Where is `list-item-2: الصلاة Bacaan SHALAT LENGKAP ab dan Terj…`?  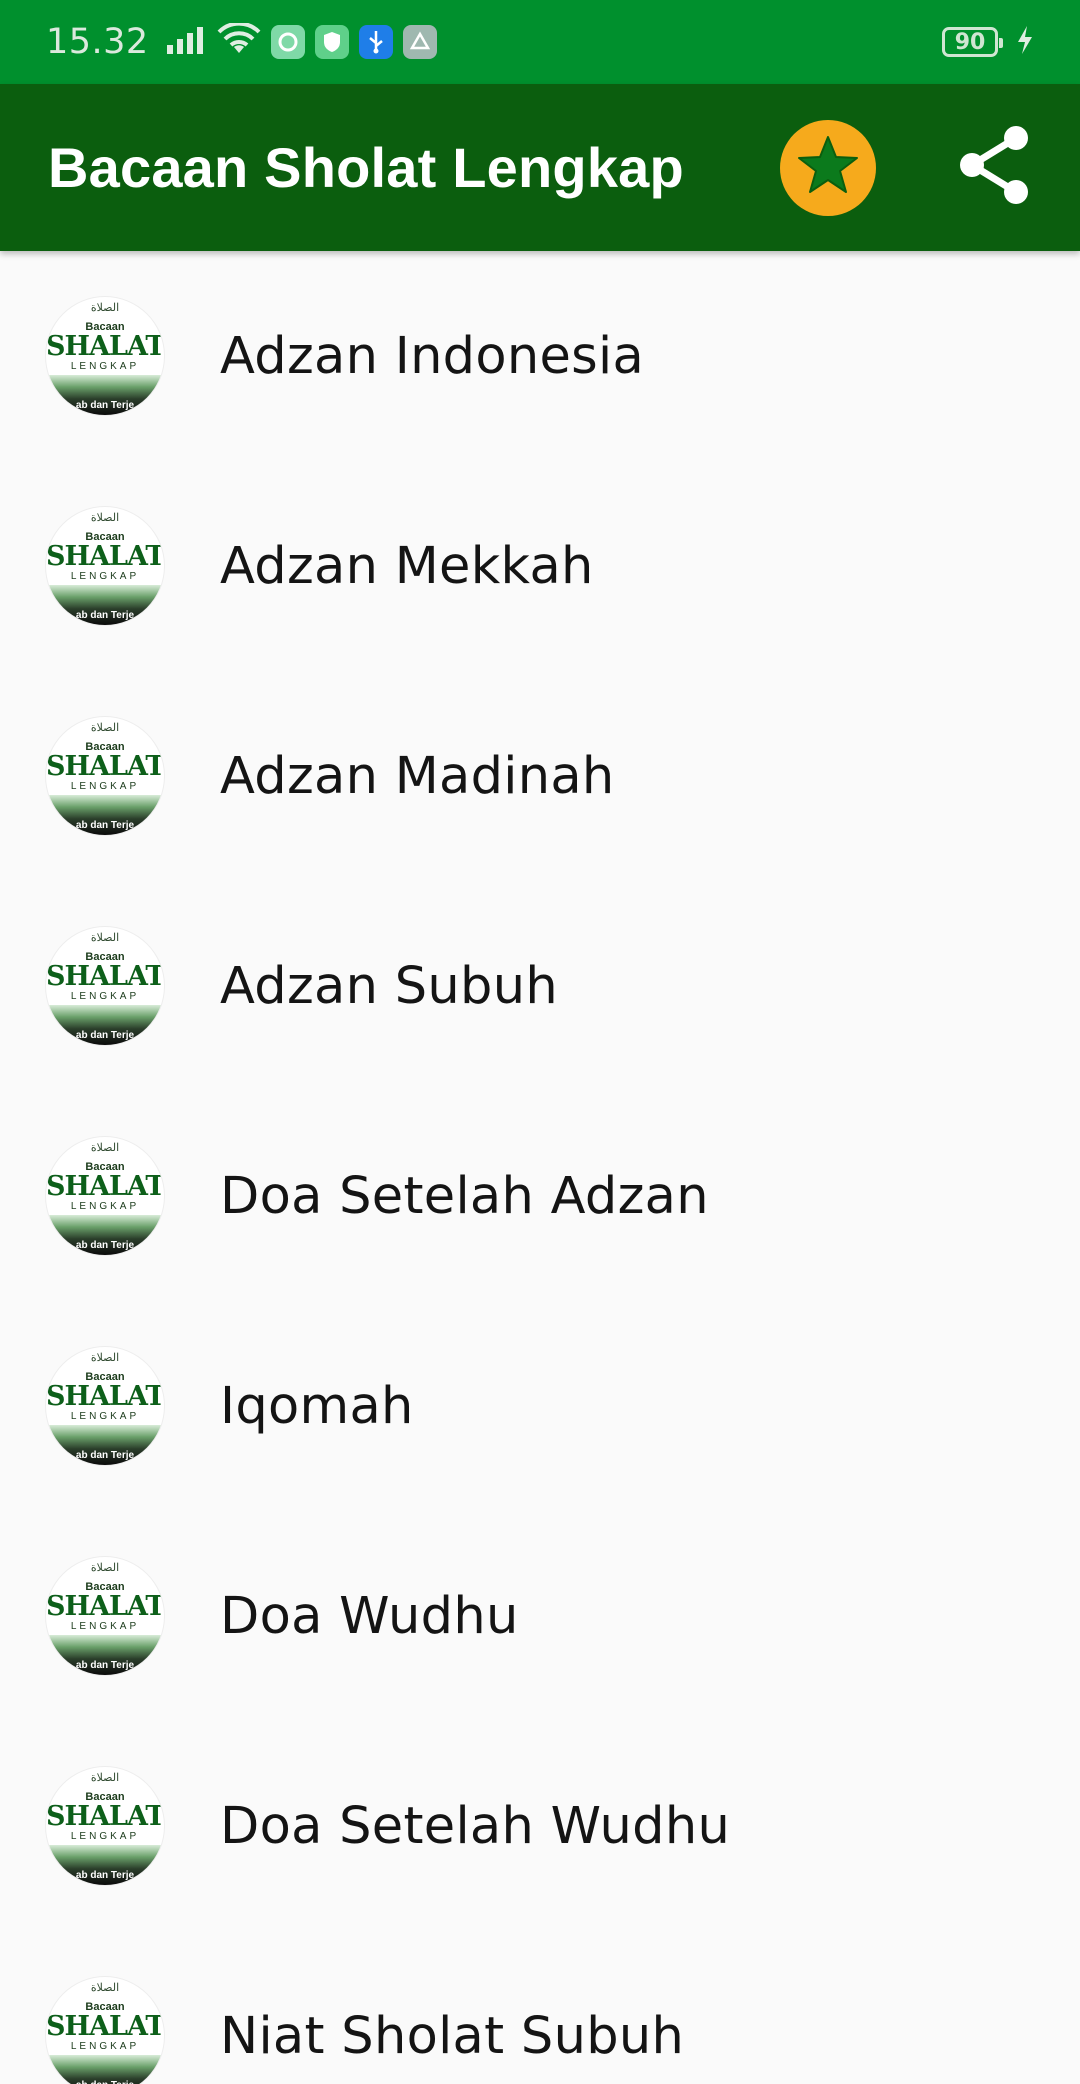
list-item-2: الصلاة Bacaan SHALAT LENGKAP ab dan Terj… is located at coordinates (540, 776).